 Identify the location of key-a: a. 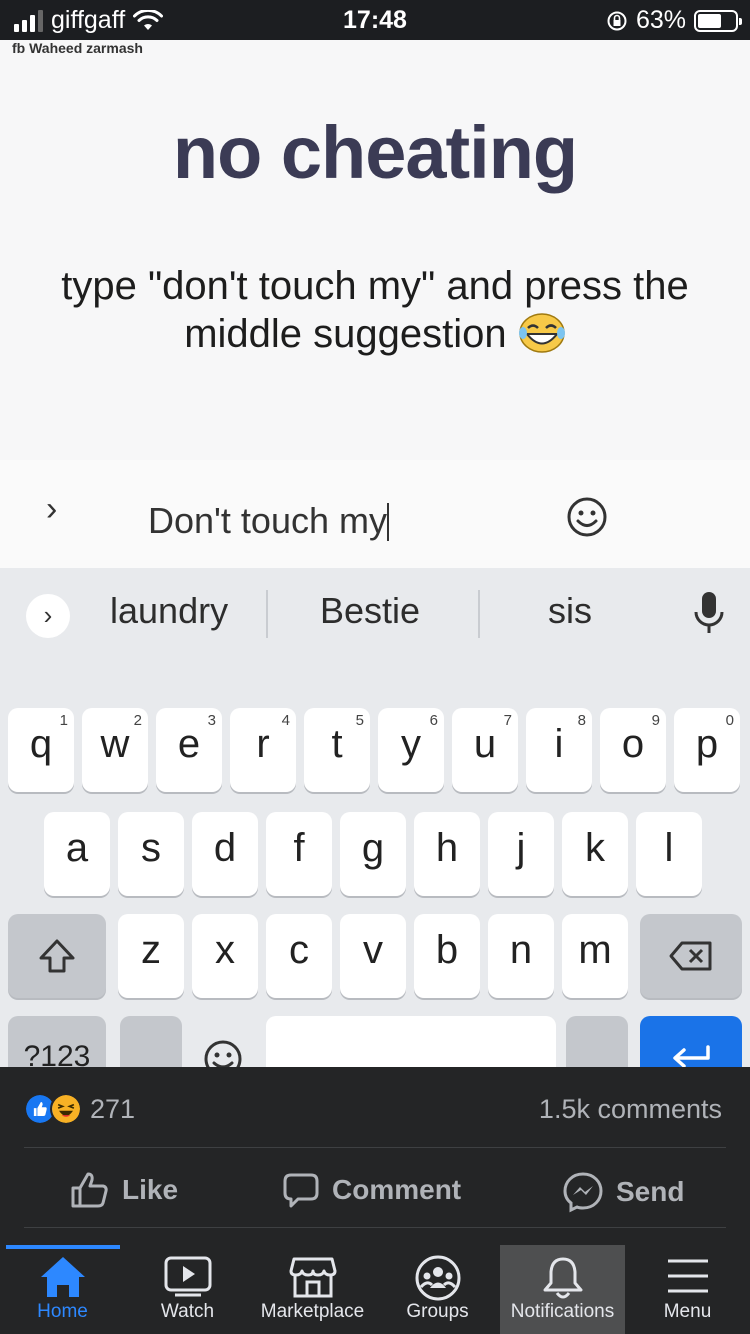
(77, 854).